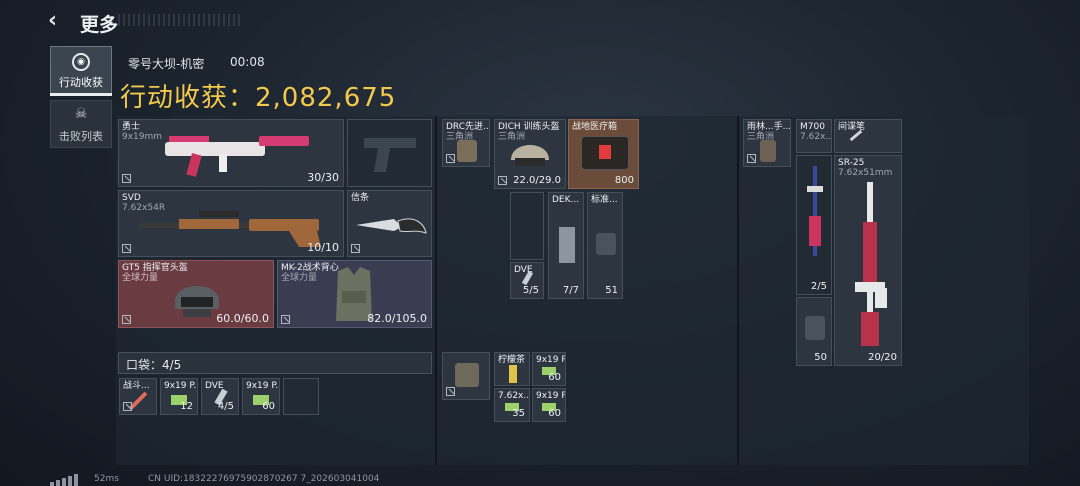 This screenshot has width=1080, height=486. What do you see at coordinates (818, 286) in the screenshot?
I see `ammo-count: 2/5` at bounding box center [818, 286].